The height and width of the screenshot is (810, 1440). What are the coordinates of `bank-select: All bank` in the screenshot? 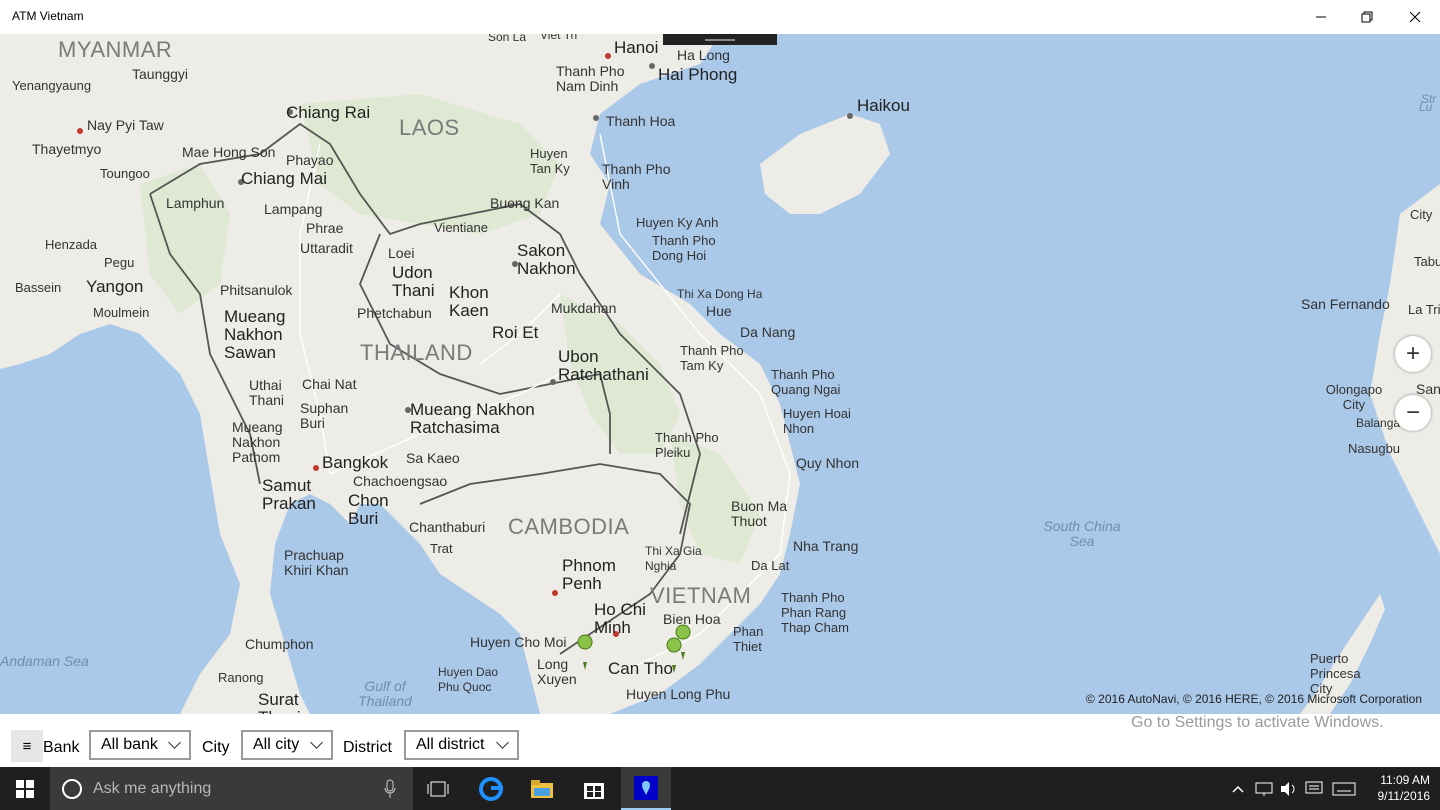 It's located at (140, 745).